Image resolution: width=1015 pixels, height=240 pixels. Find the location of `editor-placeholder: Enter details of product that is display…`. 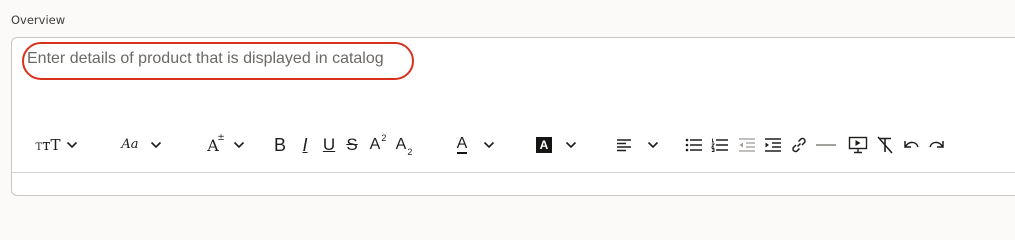

editor-placeholder: Enter details of product that is display… is located at coordinates (205, 58).